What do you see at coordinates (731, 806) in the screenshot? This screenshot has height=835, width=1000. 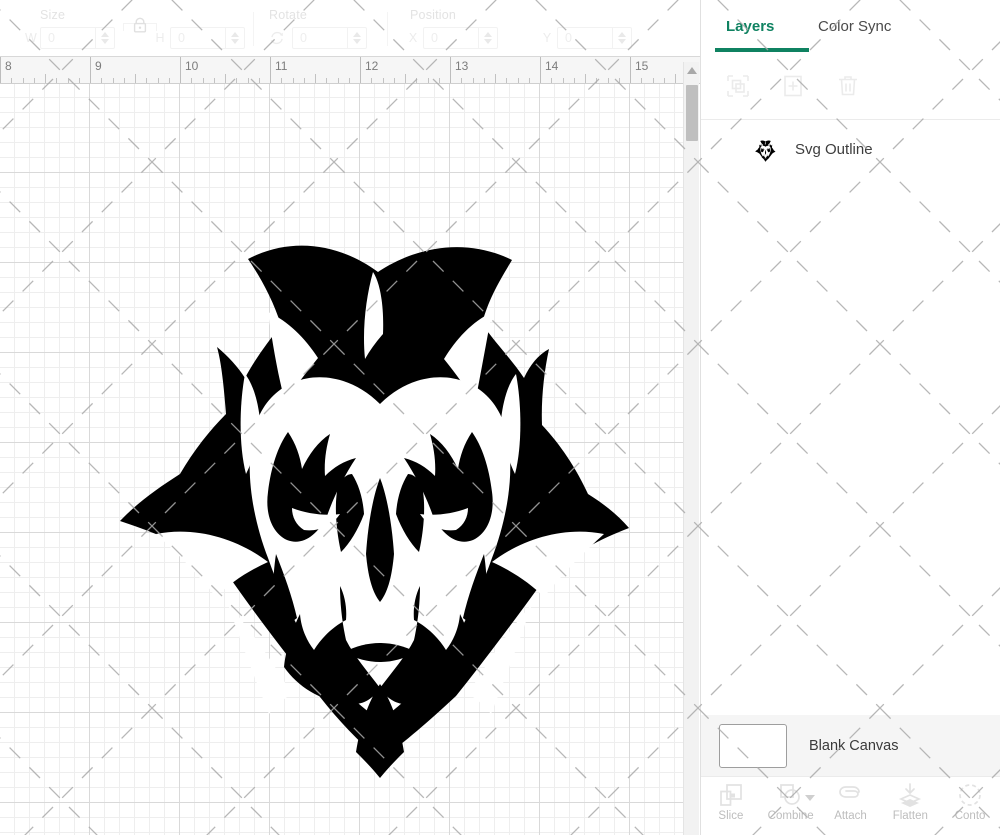 I see `slice-button: Slice` at bounding box center [731, 806].